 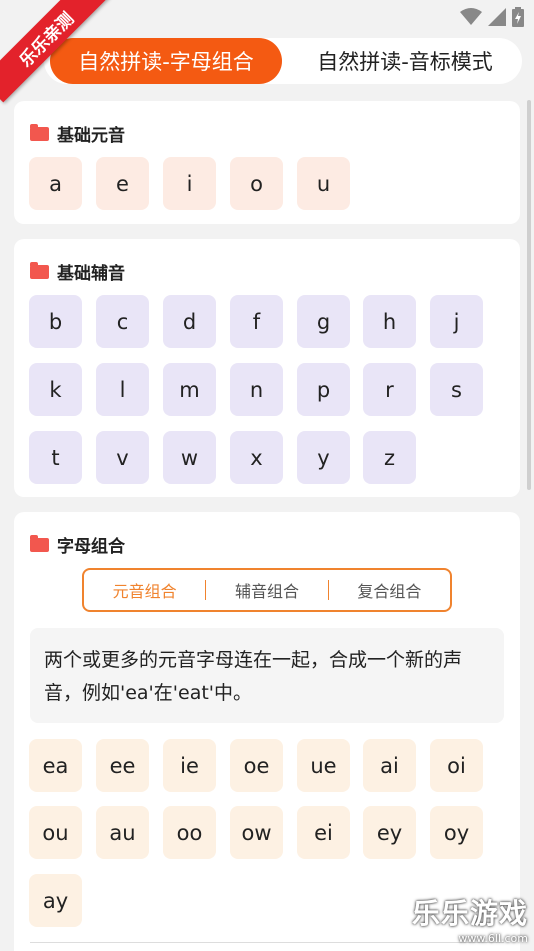 What do you see at coordinates (189, 765) in the screenshot?
I see `combo-tile: ie` at bounding box center [189, 765].